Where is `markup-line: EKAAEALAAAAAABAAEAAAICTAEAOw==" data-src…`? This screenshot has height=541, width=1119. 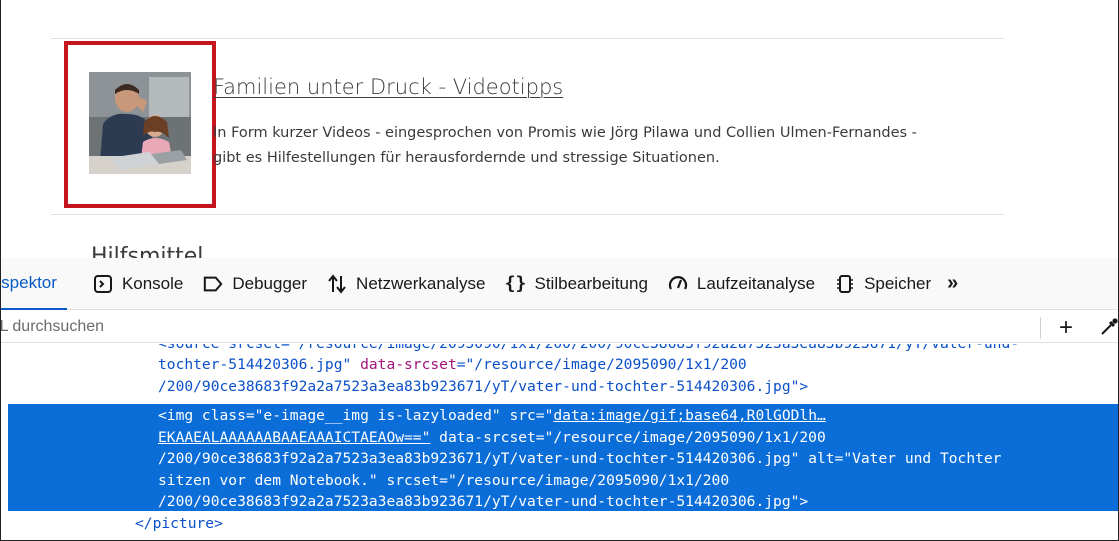
markup-line: EKAAEALAAAAAABAAEAAAICTAEAOw==" data-src… is located at coordinates (559, 438).